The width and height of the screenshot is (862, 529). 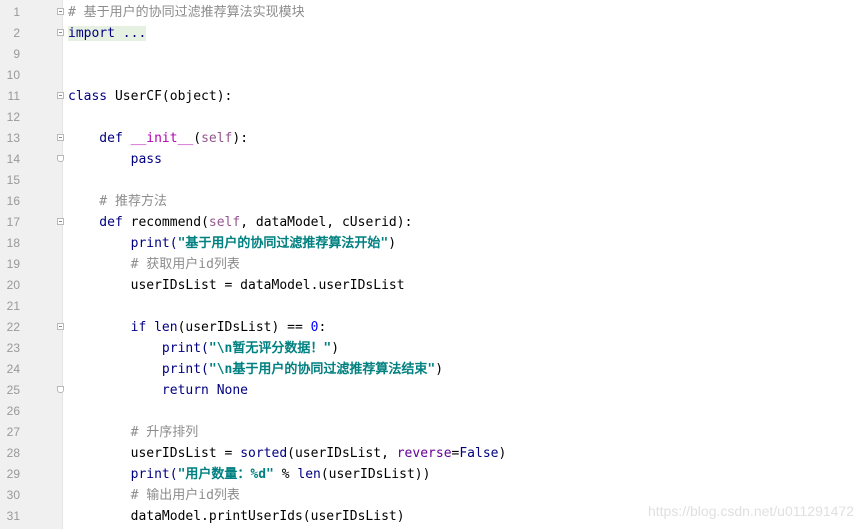 What do you see at coordinates (431, 390) in the screenshot?
I see `code-line: 25 return None` at bounding box center [431, 390].